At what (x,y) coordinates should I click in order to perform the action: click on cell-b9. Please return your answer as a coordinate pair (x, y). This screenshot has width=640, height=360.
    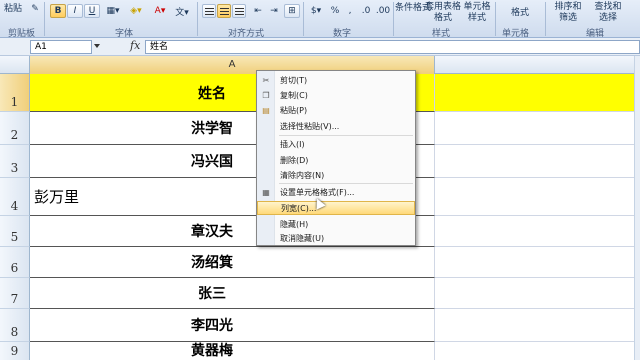
    Looking at the image, I should click on (537, 351).